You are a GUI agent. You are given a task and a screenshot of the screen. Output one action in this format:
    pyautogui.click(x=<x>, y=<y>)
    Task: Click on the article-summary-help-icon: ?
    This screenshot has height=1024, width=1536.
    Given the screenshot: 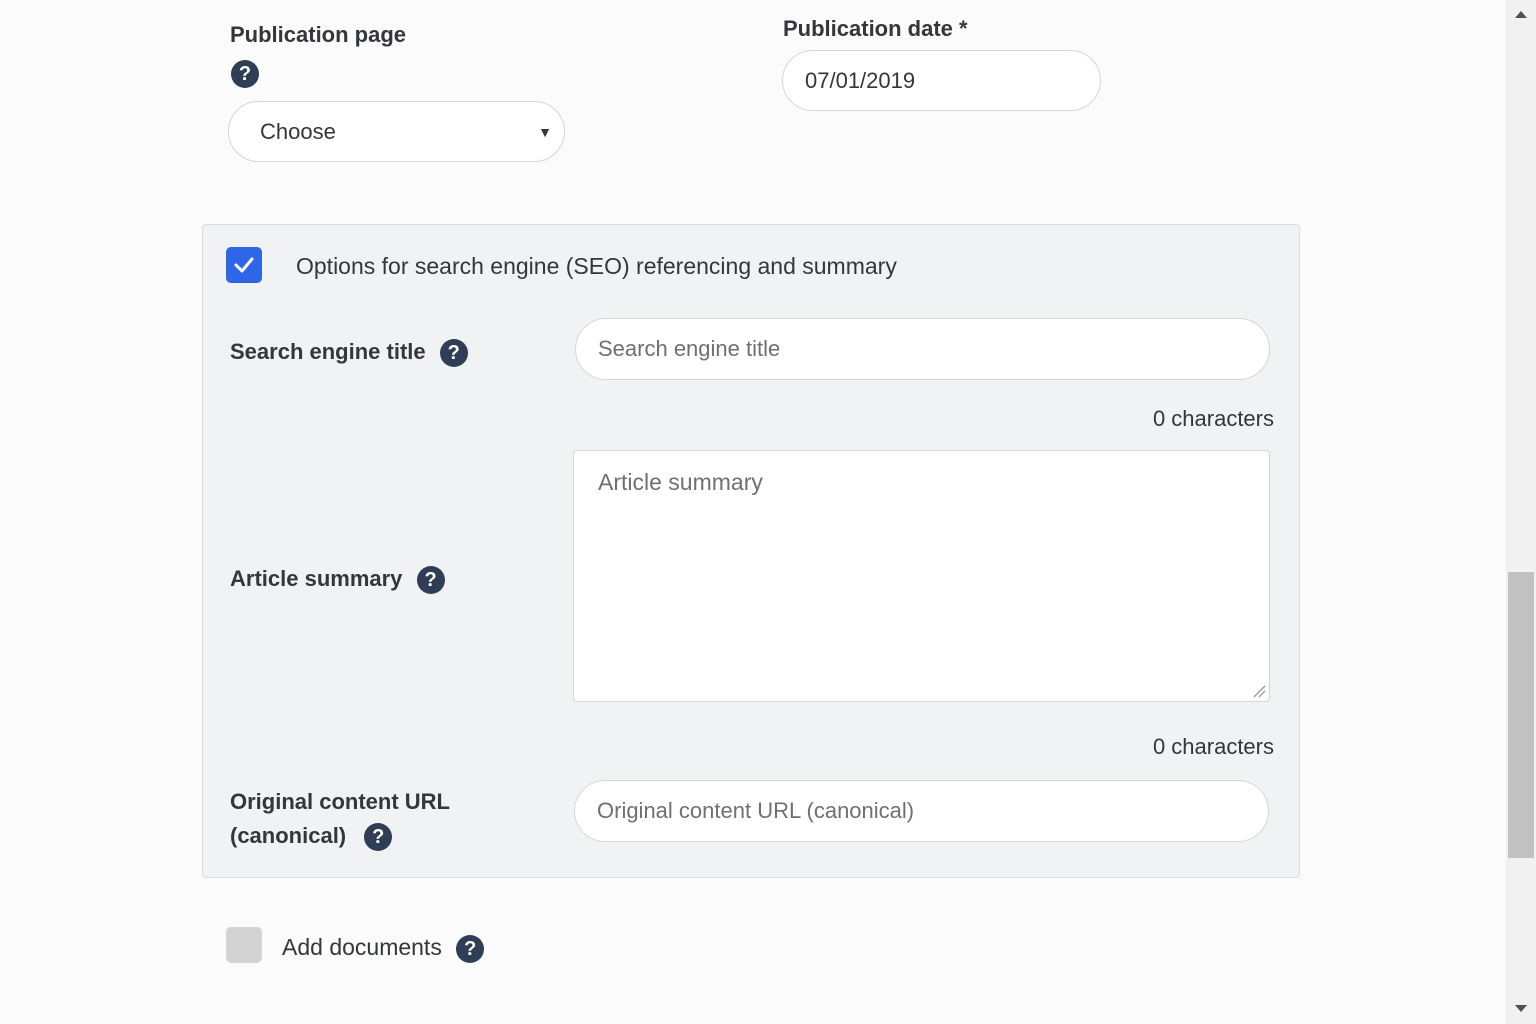 What is the action you would take?
    pyautogui.click(x=430, y=580)
    